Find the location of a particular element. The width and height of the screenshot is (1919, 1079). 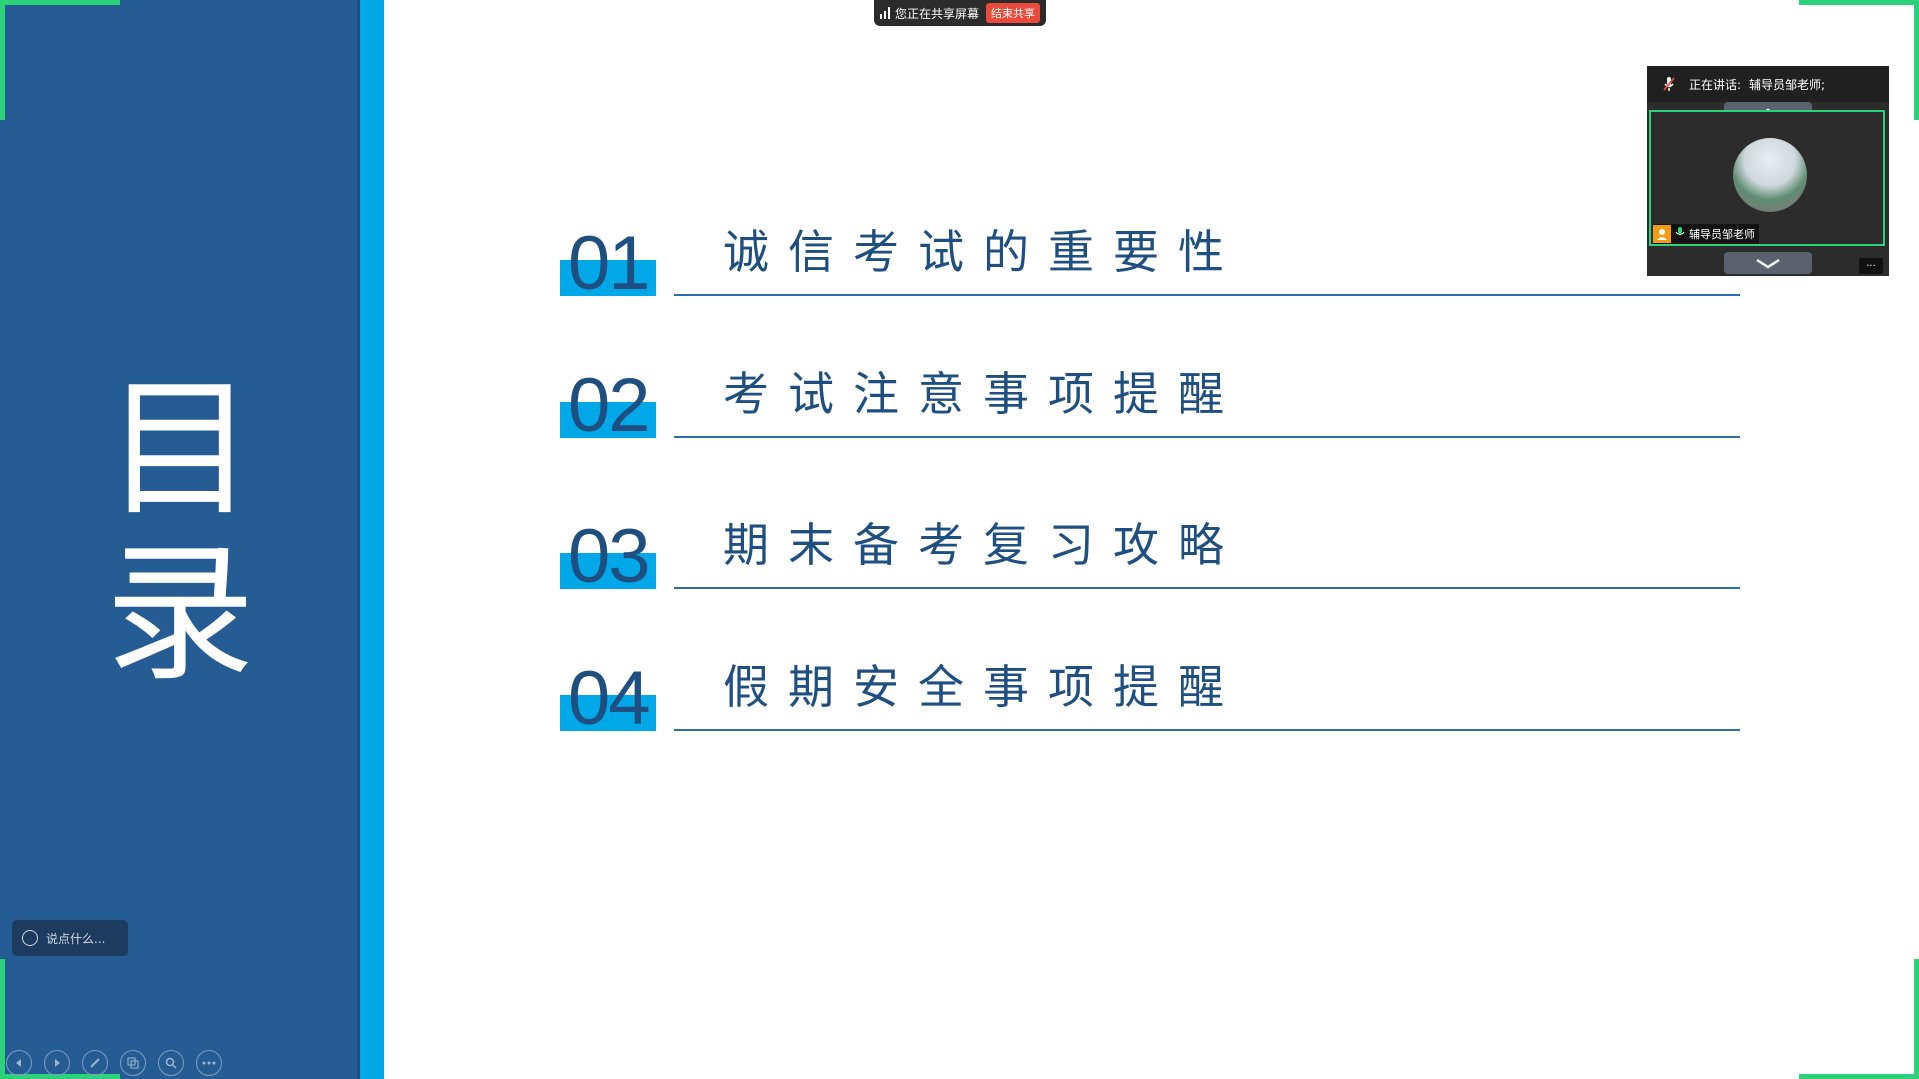

mic-icon is located at coordinates (1680, 234).